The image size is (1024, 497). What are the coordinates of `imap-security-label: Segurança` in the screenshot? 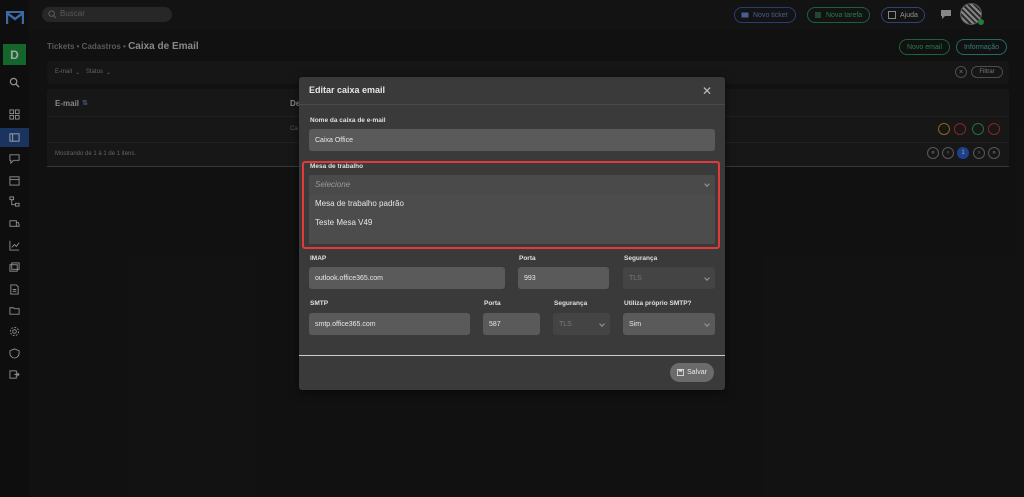 It's located at (641, 258).